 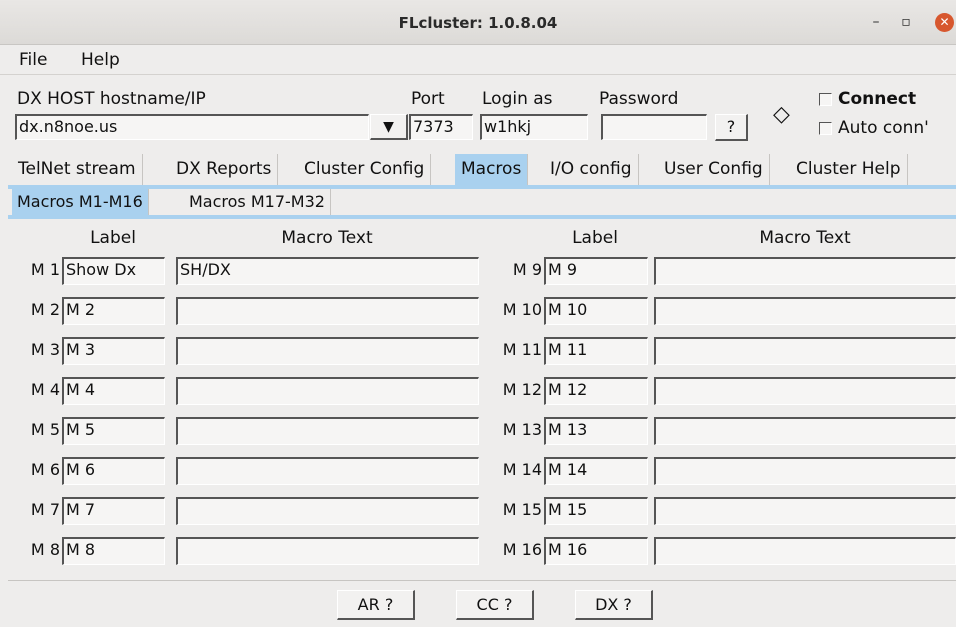 What do you see at coordinates (596, 511) in the screenshot?
I see `macro-label-input: M 15` at bounding box center [596, 511].